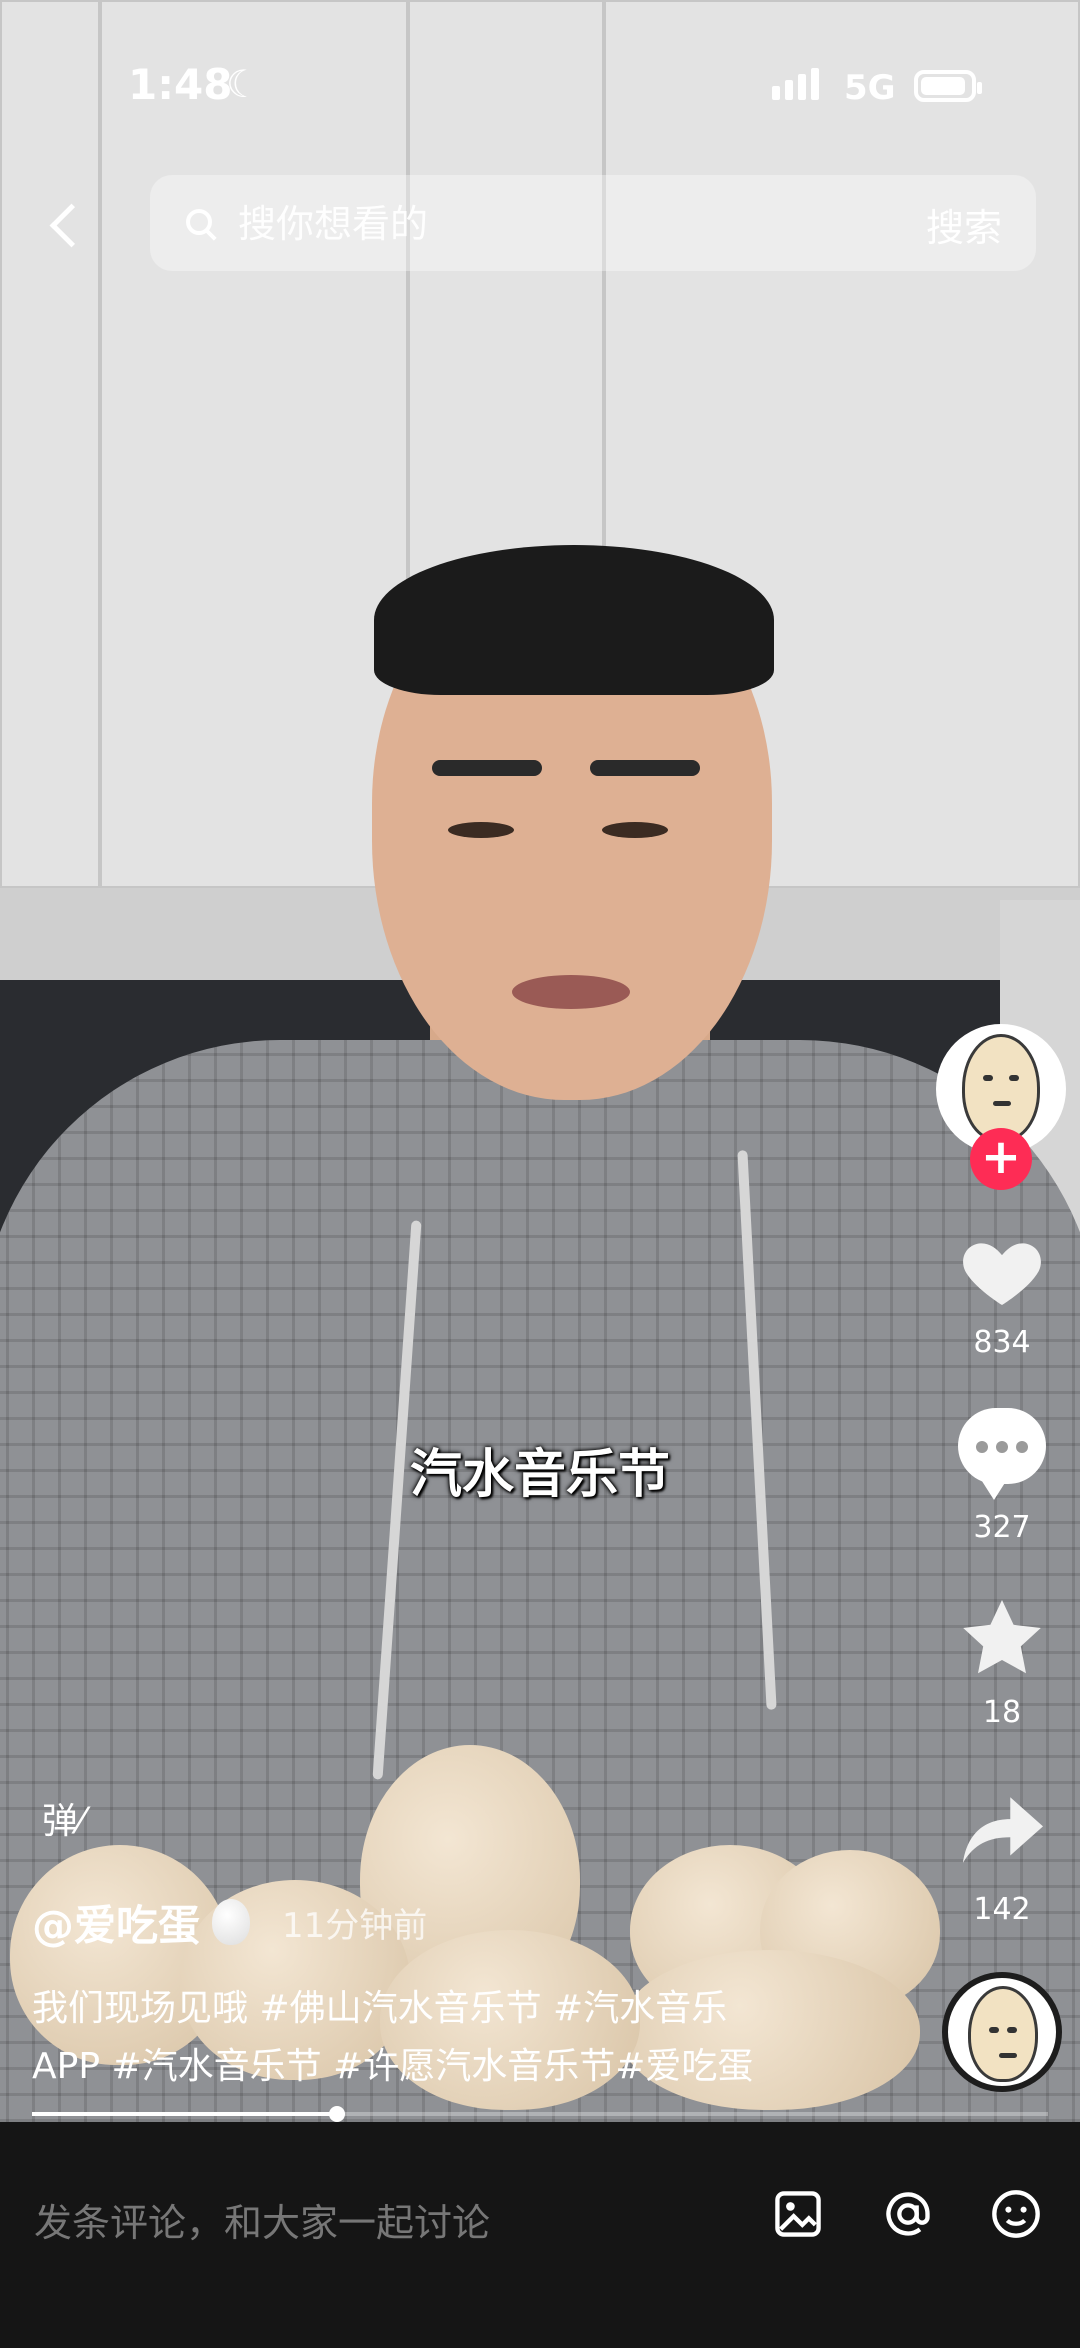 This screenshot has width=1080, height=2348. What do you see at coordinates (571, 992) in the screenshot?
I see `person-mouth` at bounding box center [571, 992].